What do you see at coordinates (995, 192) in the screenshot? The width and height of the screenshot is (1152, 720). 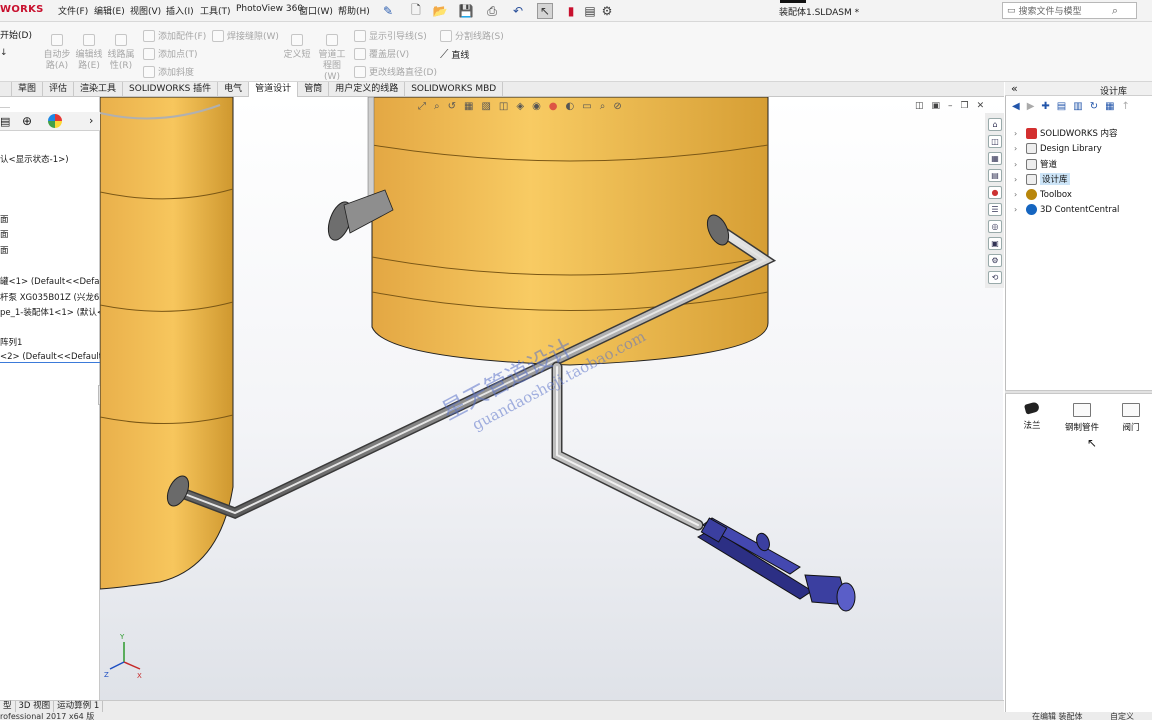 I see `appearances-icon: ●` at bounding box center [995, 192].